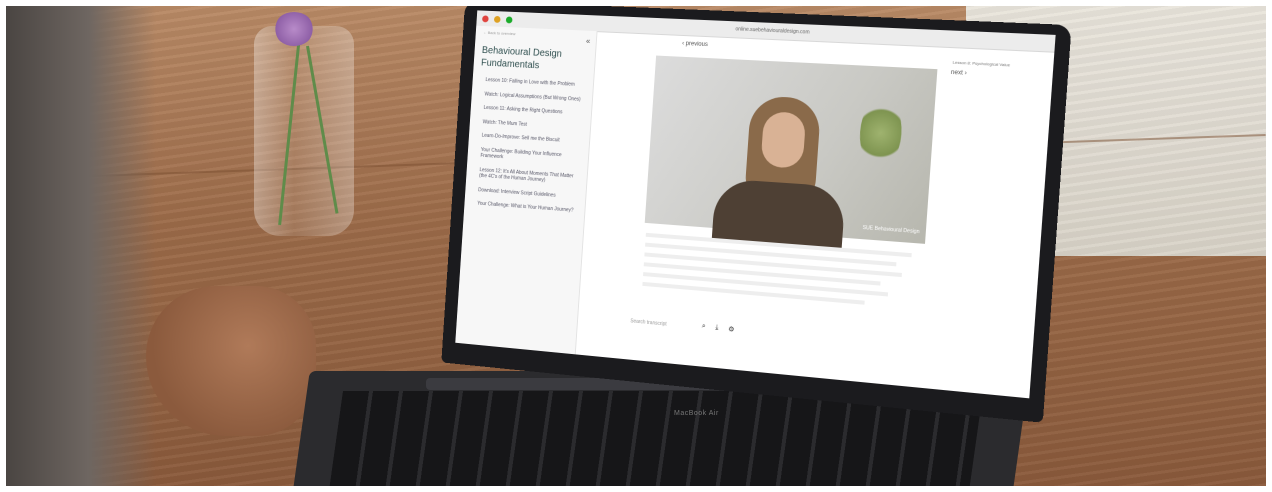 The image size is (1272, 492). What do you see at coordinates (696, 413) in the screenshot?
I see `laptop-brand: MacBook Air` at bounding box center [696, 413].